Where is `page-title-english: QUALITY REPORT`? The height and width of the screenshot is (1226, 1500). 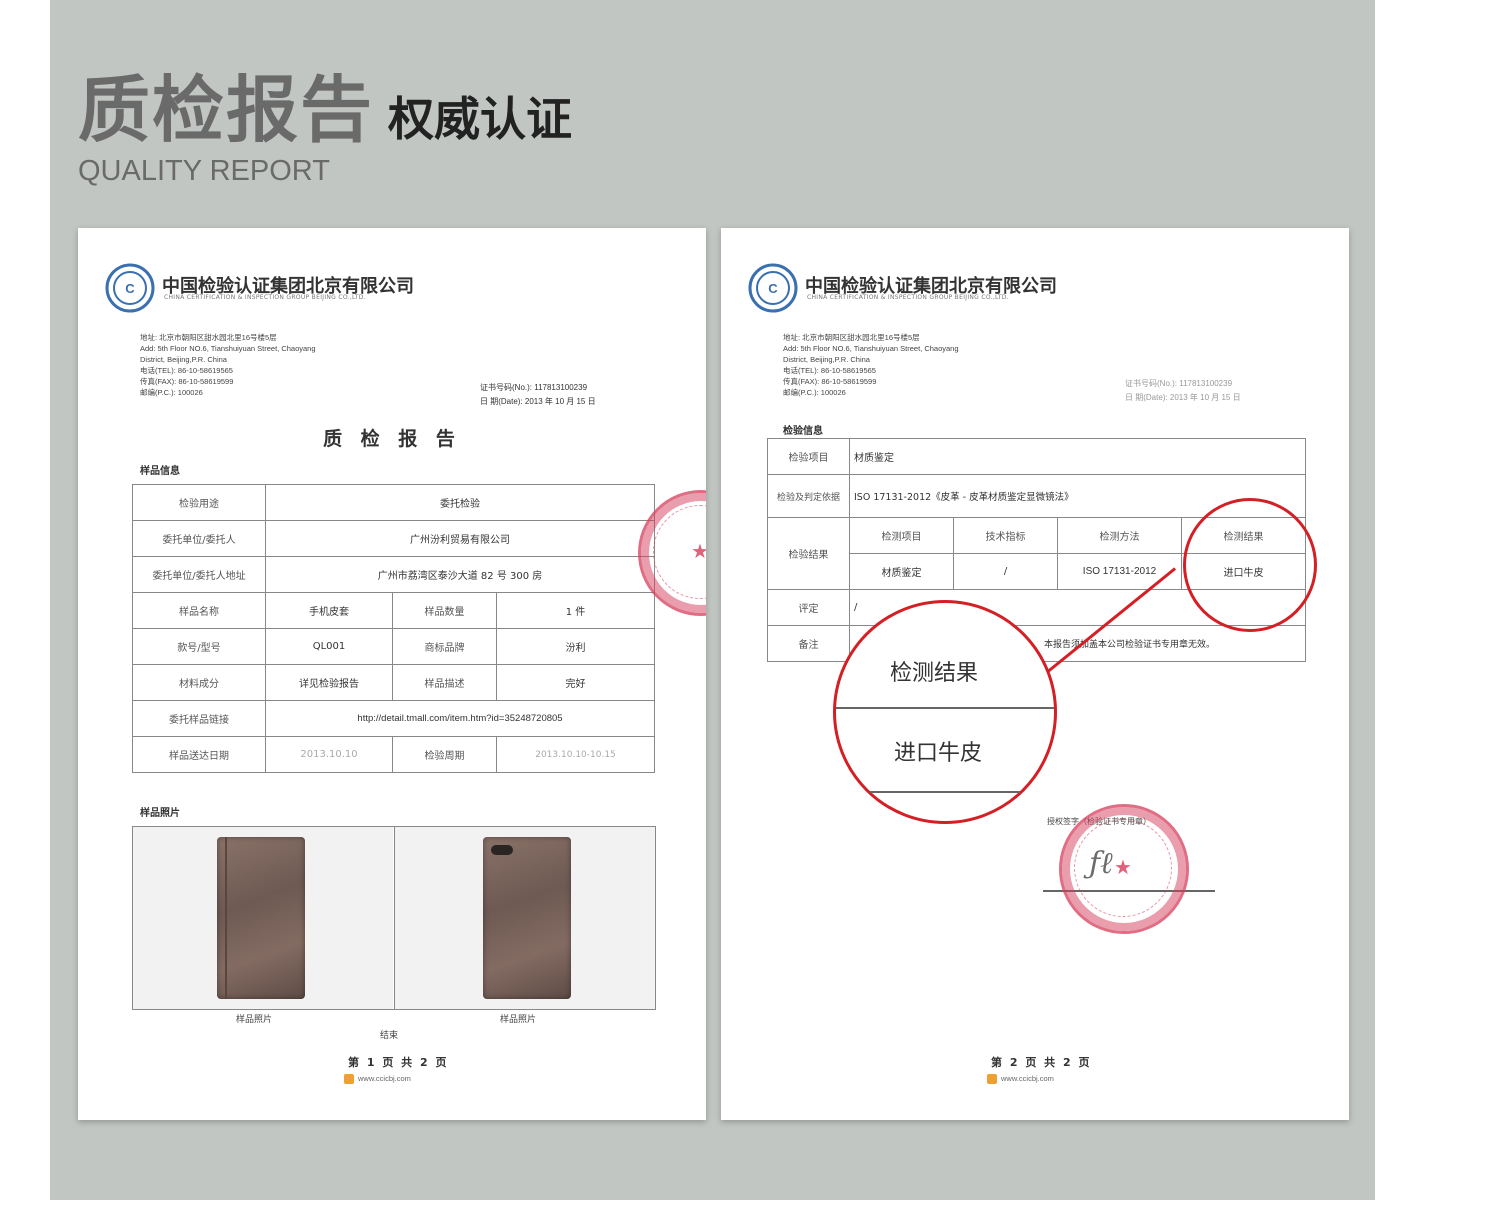
page-title-english: QUALITY REPORT is located at coordinates (204, 171).